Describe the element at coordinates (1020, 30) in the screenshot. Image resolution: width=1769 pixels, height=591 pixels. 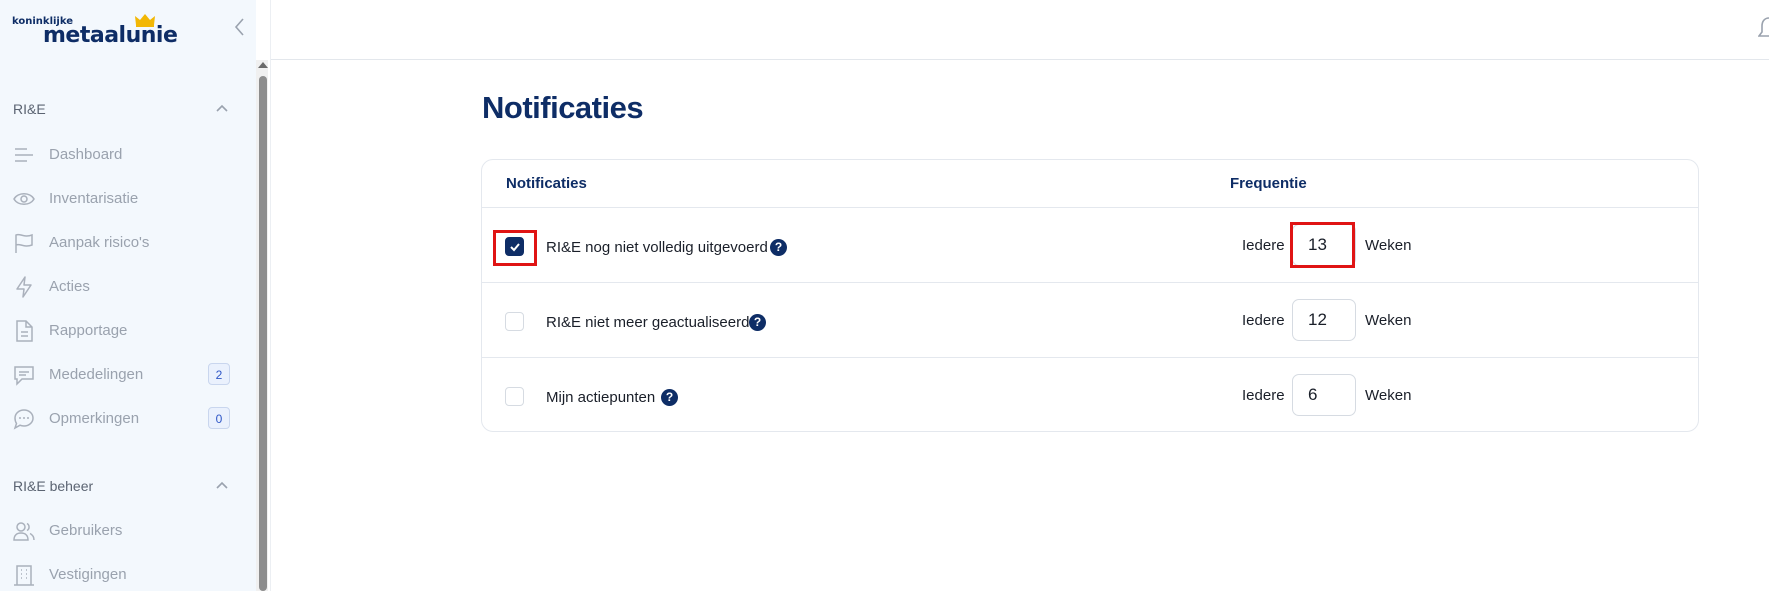
I see `top-bar` at that location.